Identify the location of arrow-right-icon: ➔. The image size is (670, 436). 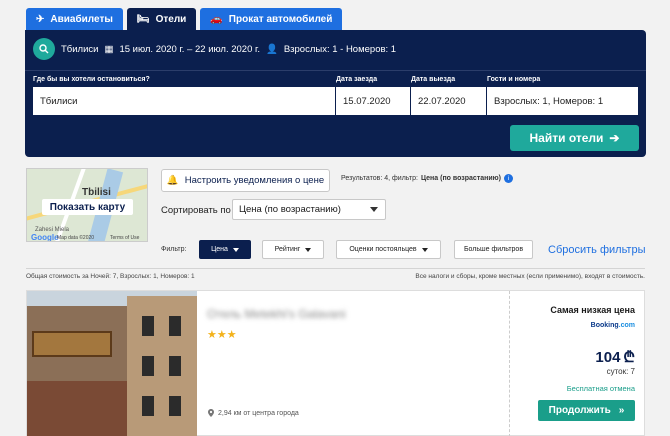
(614, 138).